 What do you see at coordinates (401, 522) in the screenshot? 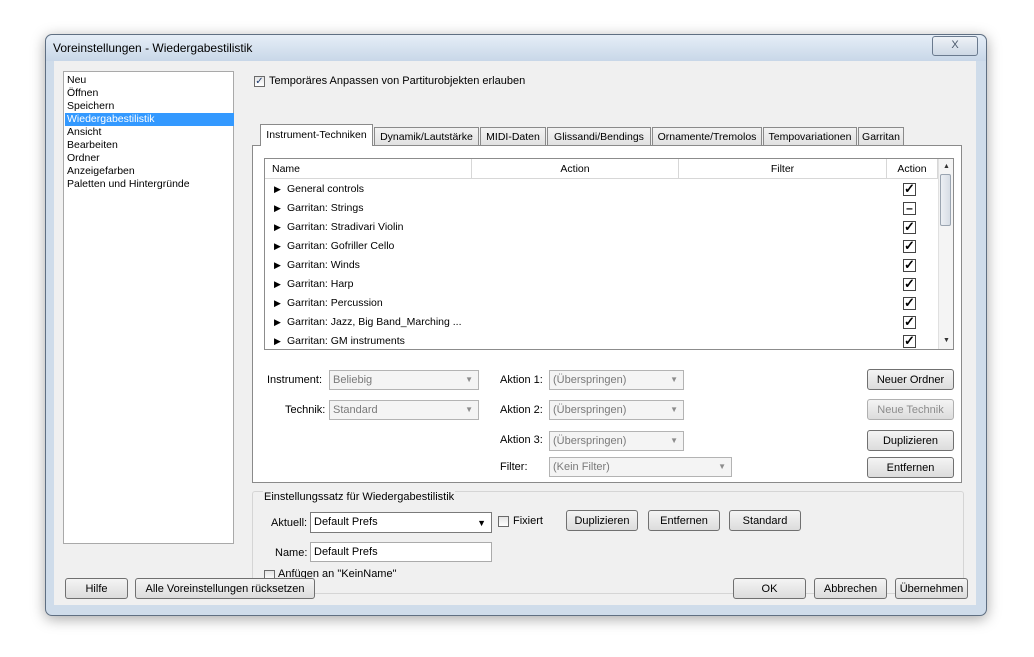
I see `current-set-select: Default Prefs ▼` at bounding box center [401, 522].